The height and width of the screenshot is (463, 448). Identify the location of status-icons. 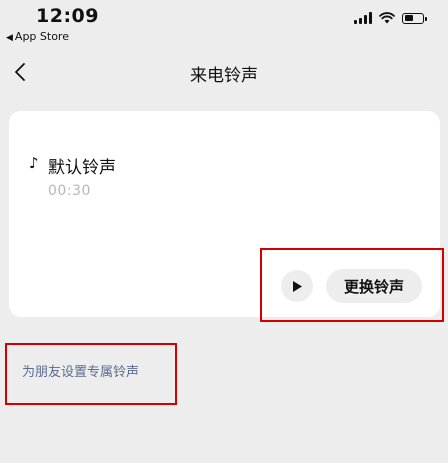
(390, 18).